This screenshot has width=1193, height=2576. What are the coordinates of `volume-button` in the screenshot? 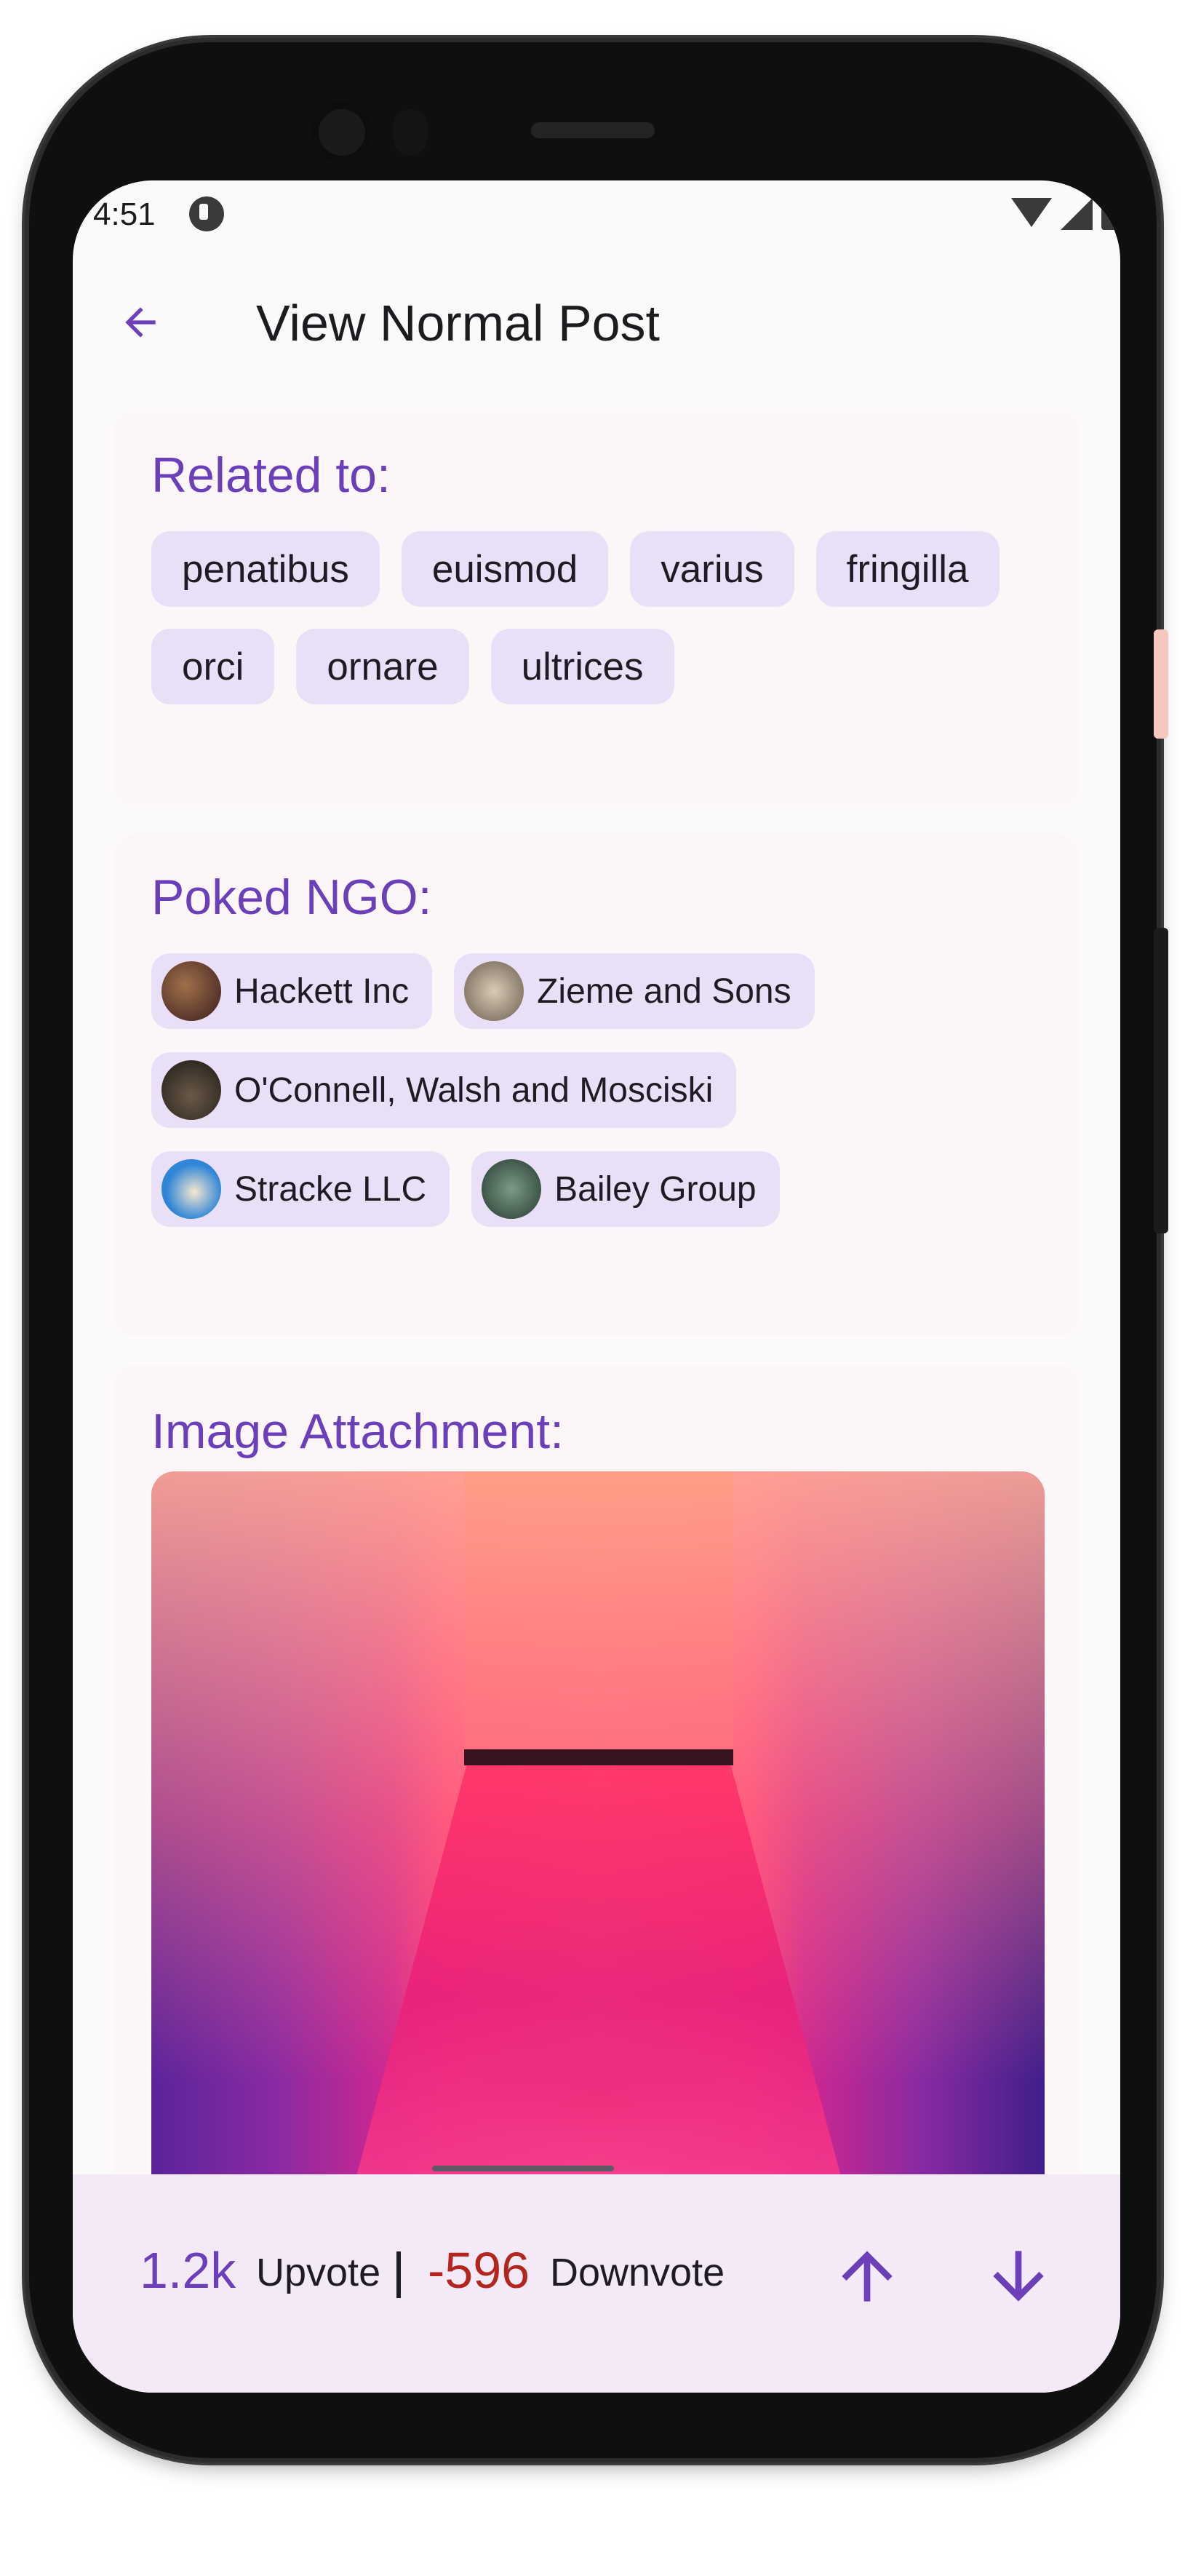 It's located at (1161, 1080).